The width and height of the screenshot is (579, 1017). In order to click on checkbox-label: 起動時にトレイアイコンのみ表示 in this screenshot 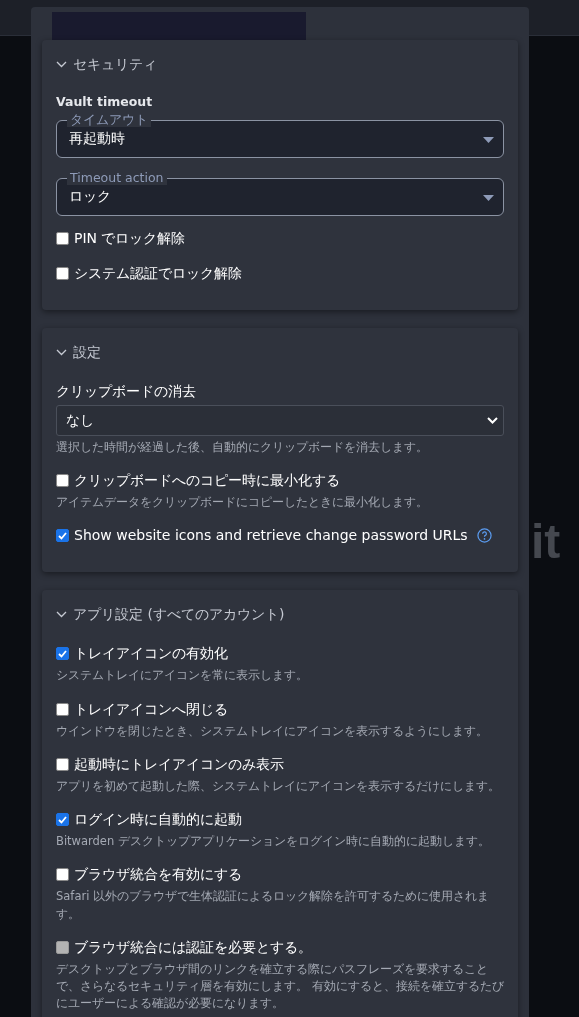, I will do `click(179, 764)`.